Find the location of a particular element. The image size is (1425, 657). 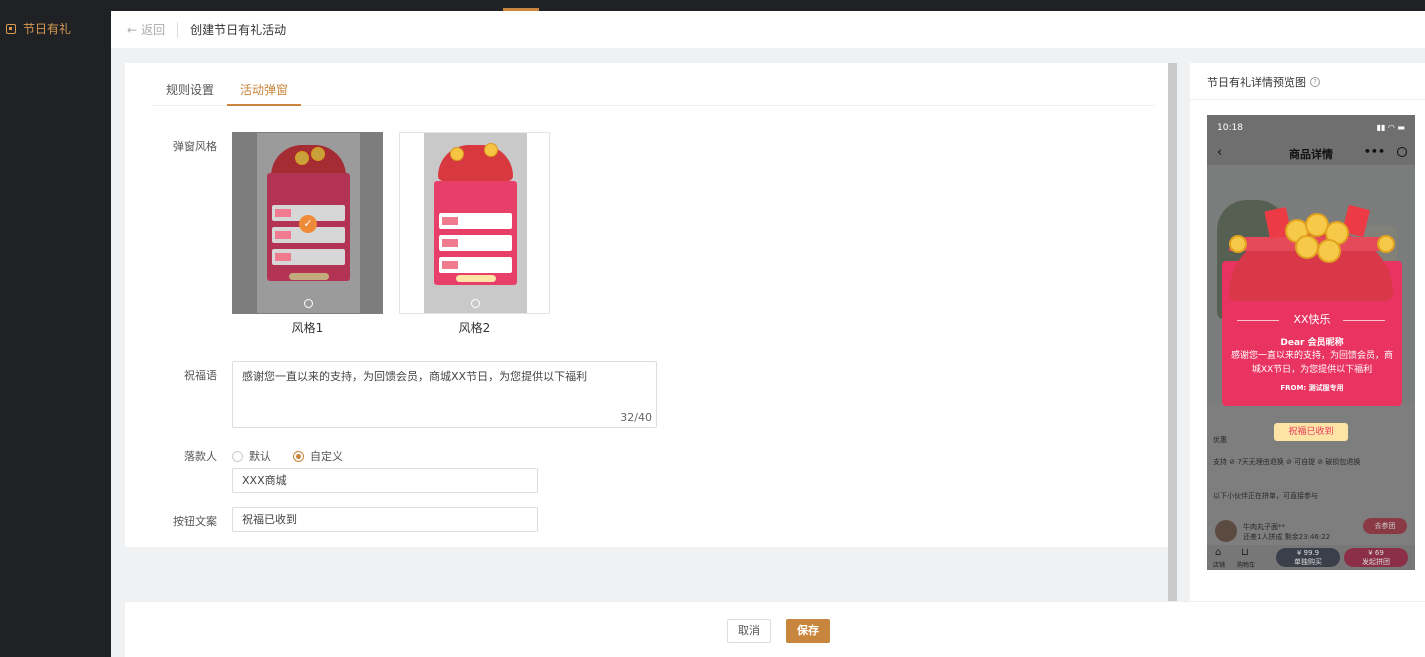

button-text-input: 祝福已收到 is located at coordinates (385, 519).